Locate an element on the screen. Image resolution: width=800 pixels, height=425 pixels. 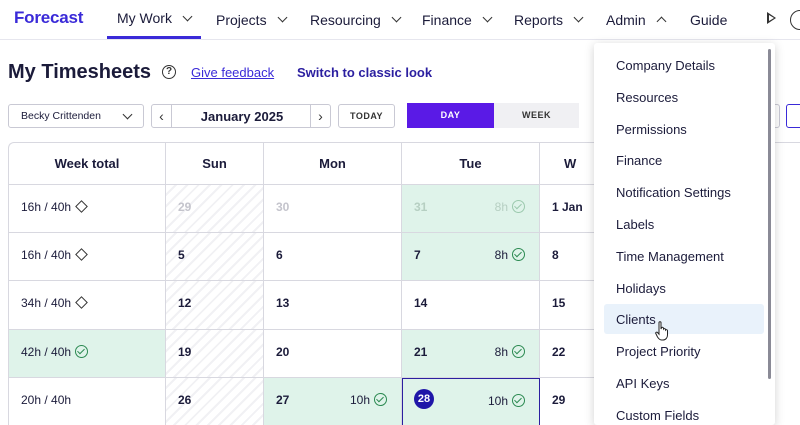
day-cell: 30 is located at coordinates (333, 209).